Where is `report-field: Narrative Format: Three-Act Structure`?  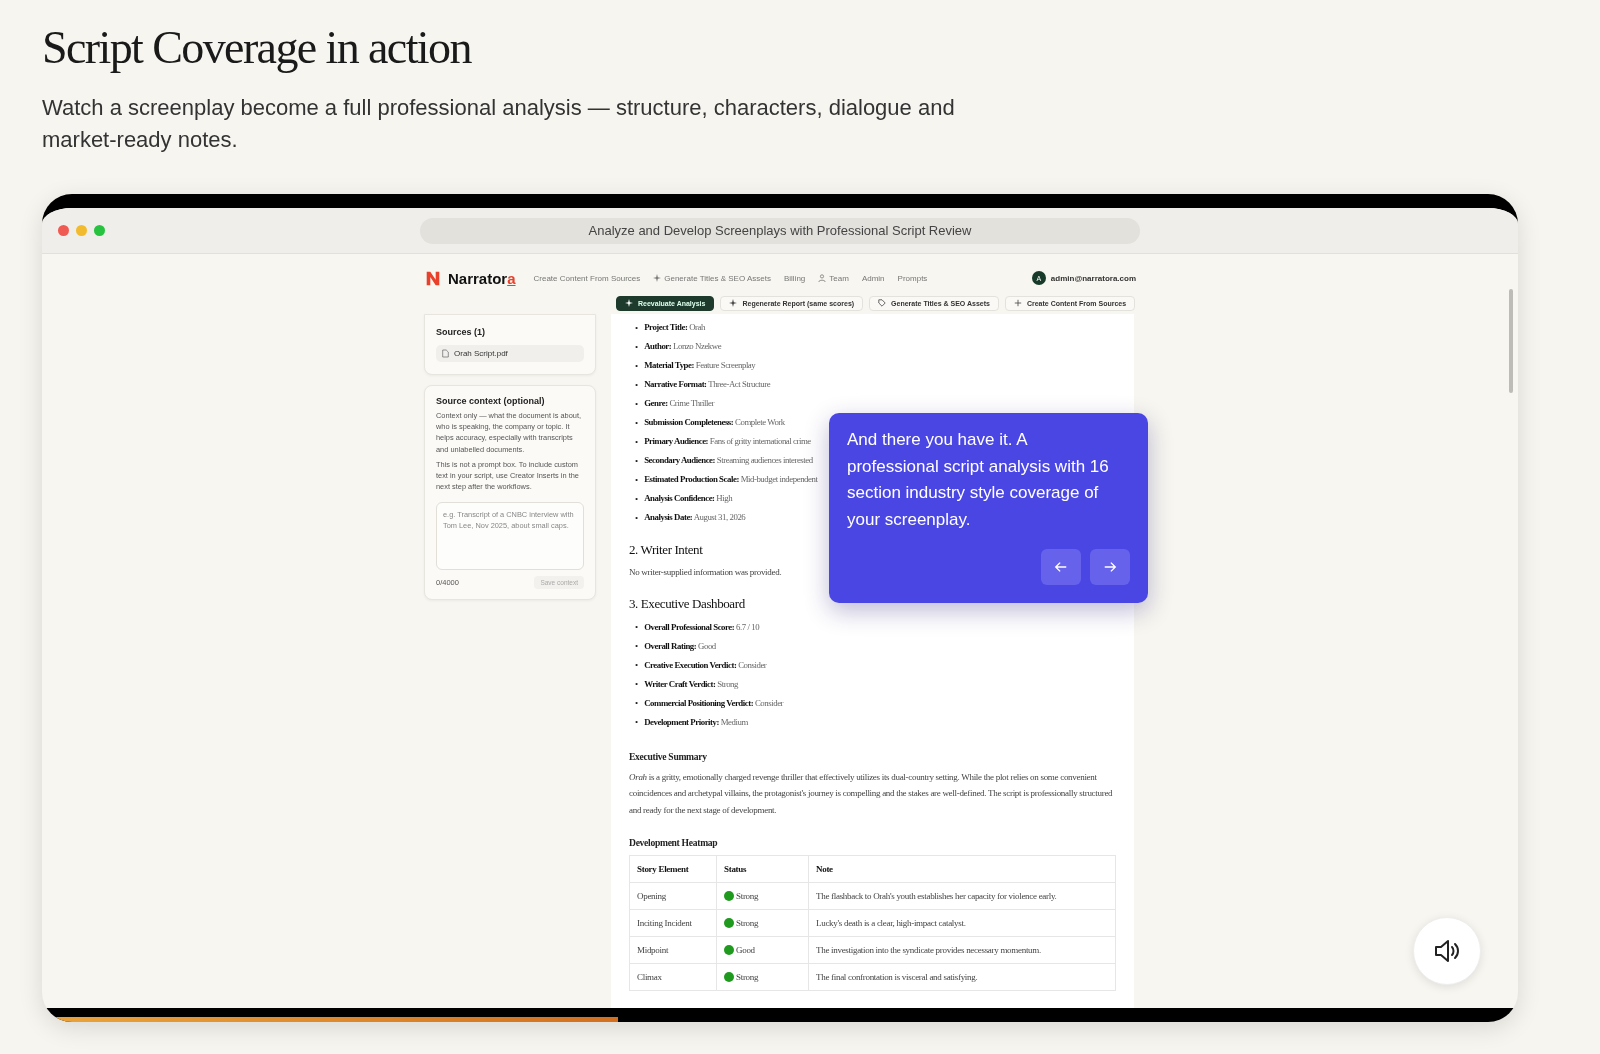 report-field: Narrative Format: Three-Act Structure is located at coordinates (708, 384).